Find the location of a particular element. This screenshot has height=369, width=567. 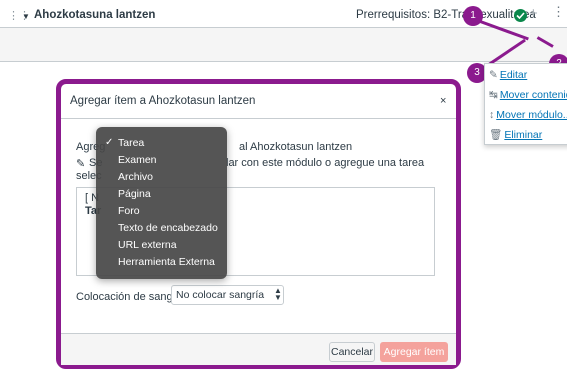

modal-header-divider is located at coordinates (258, 118).